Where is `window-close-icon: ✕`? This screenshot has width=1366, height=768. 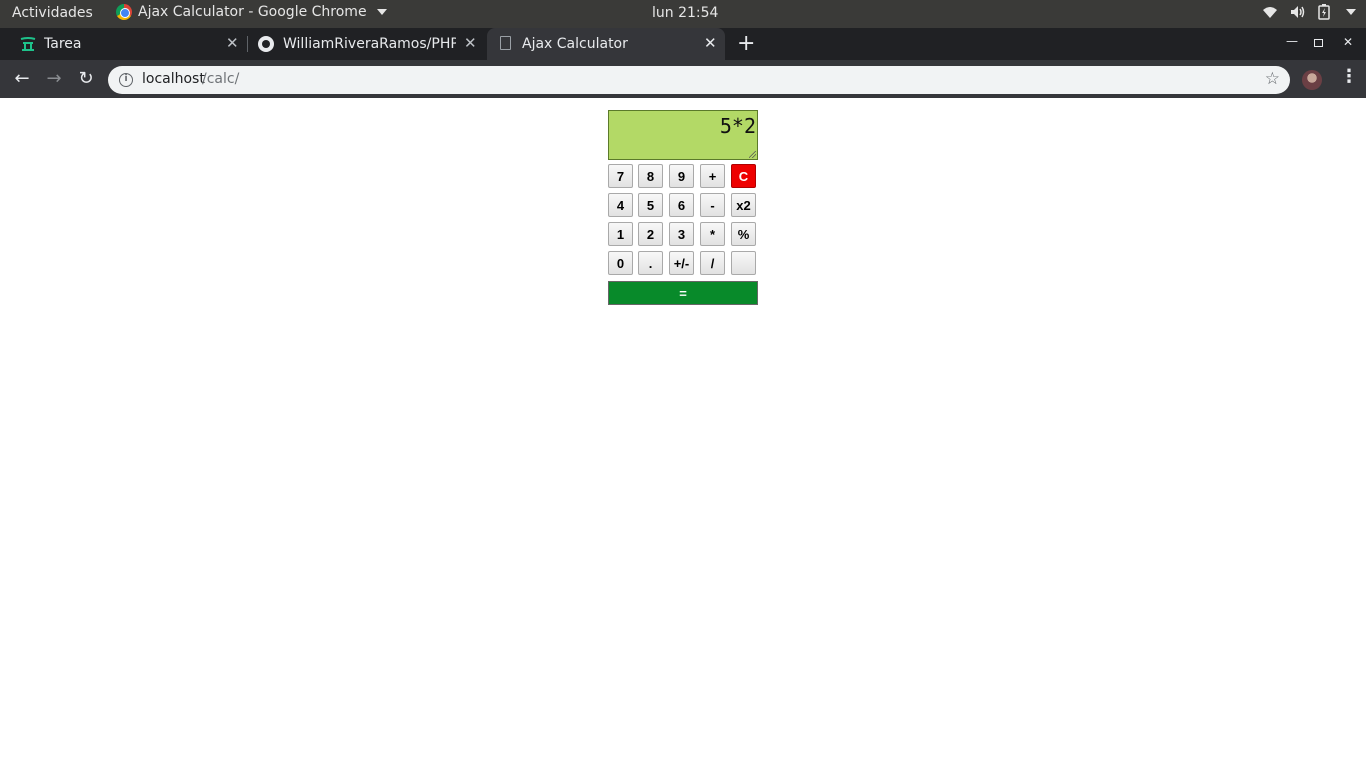
window-close-icon: ✕ is located at coordinates (1348, 42).